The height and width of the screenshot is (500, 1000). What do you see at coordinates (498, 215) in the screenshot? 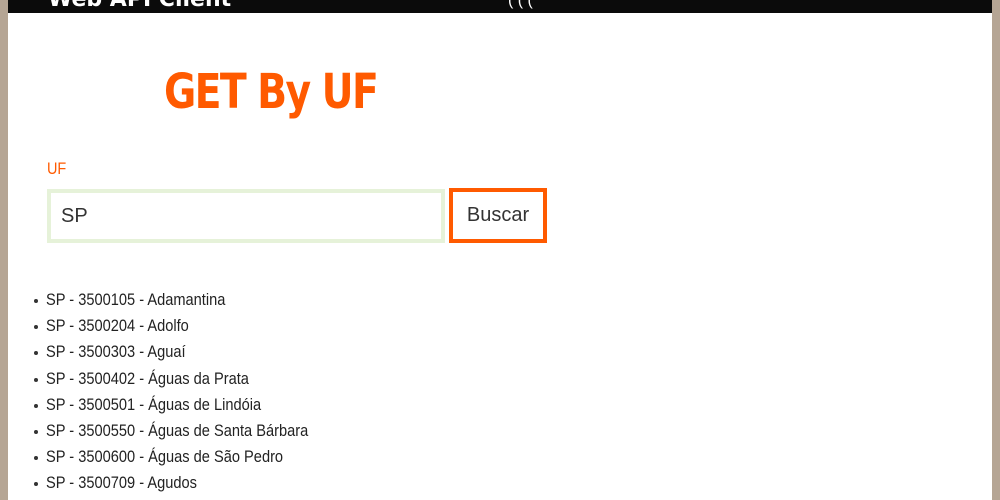
I see `buscar-button: Buscar` at bounding box center [498, 215].